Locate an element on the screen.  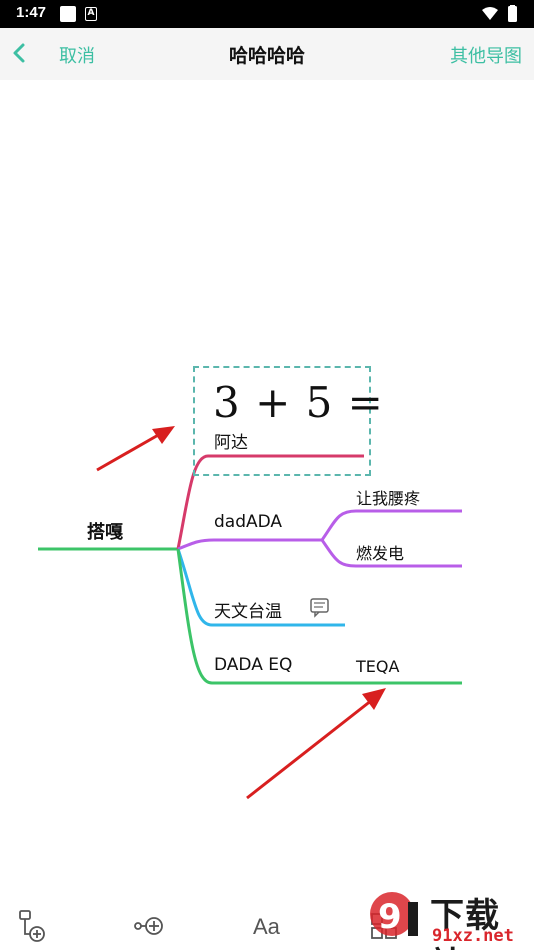
status-time: 1:47 is located at coordinates (31, 12).